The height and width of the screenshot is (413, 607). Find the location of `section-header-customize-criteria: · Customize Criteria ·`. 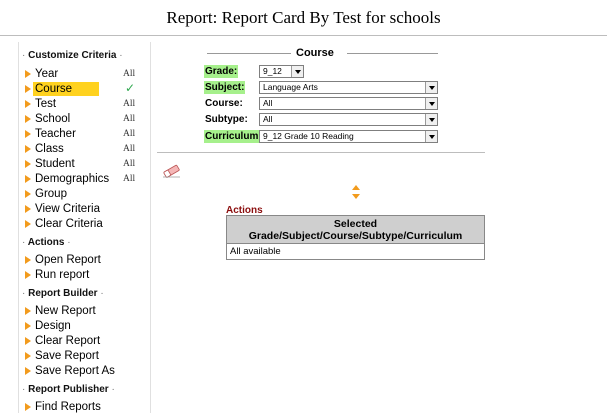

section-header-customize-criteria: · Customize Criteria · is located at coordinates (72, 55).